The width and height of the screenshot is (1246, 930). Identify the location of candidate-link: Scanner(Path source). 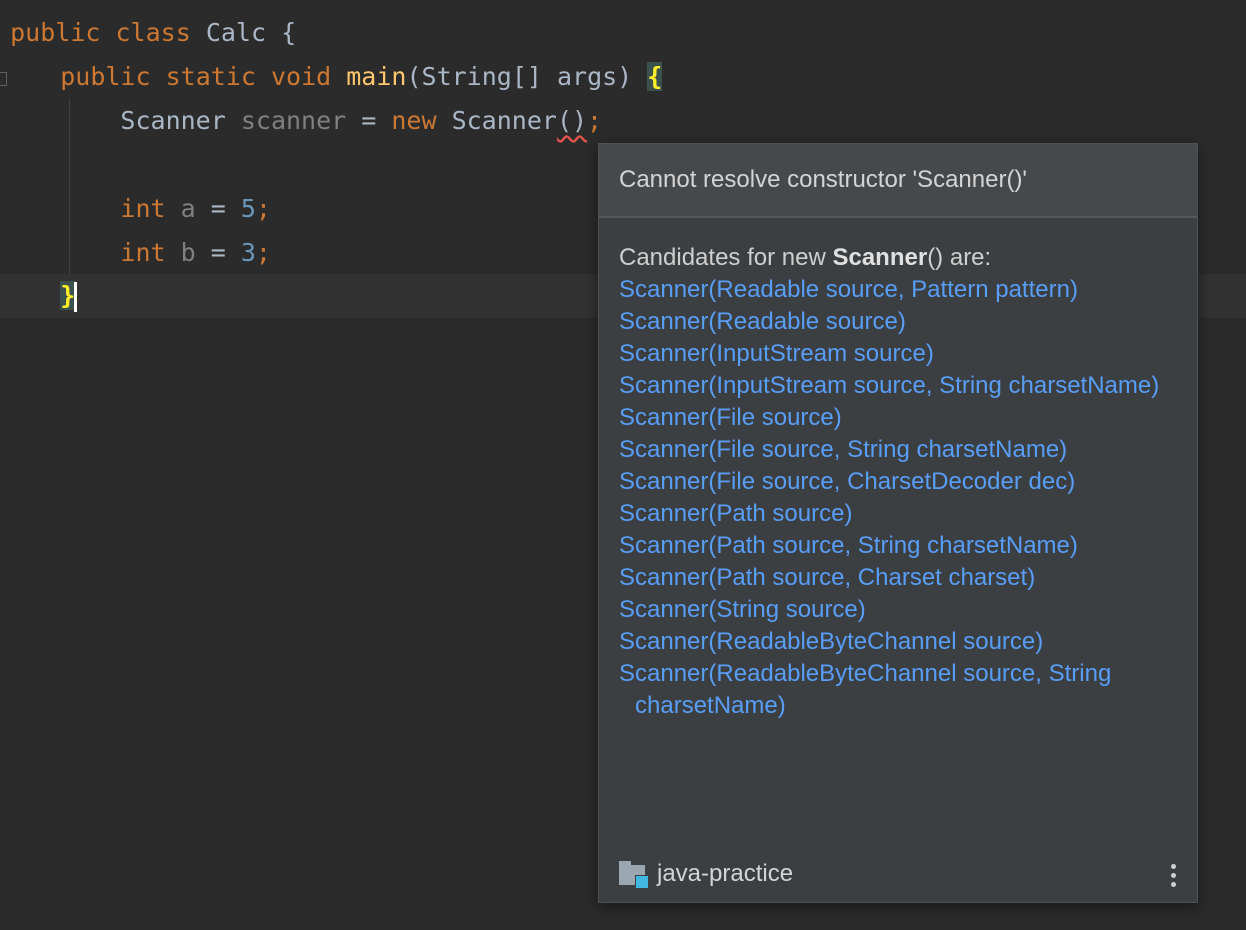
(898, 514).